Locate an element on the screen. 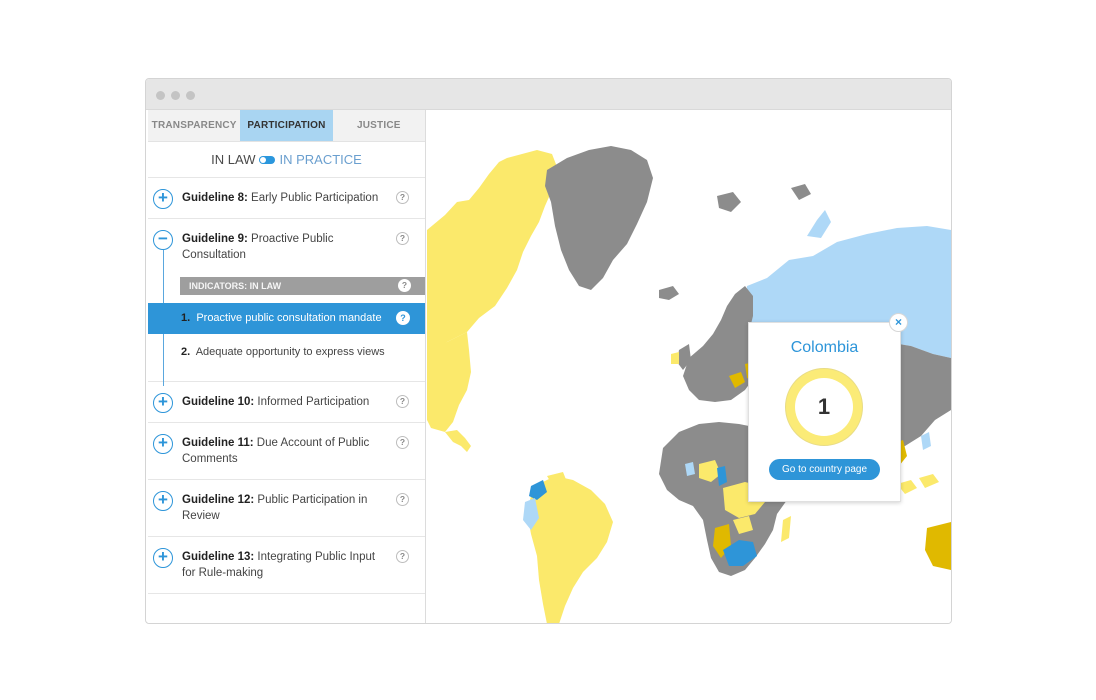  tab-participation: PARTICIPATION is located at coordinates (286, 125).